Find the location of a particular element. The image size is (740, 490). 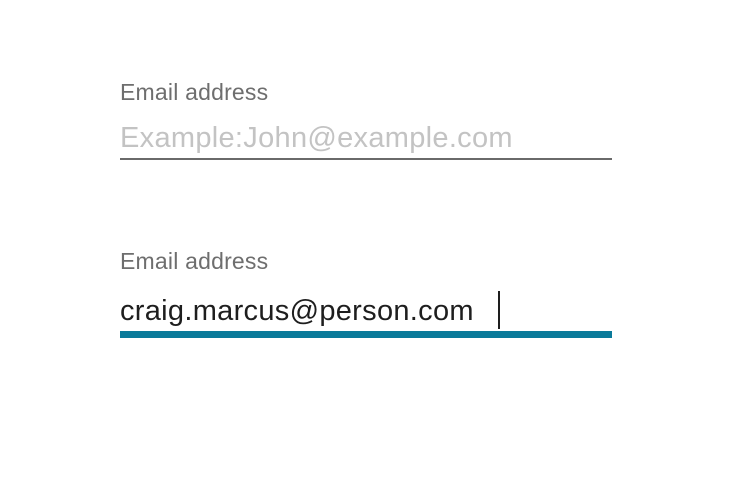

email-input-focused-underline is located at coordinates (366, 314).